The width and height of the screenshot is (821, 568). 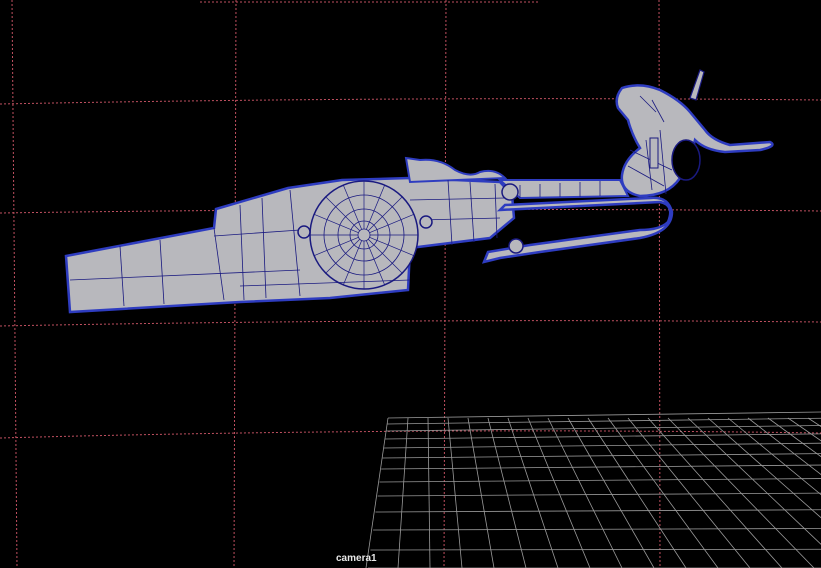 What do you see at coordinates (290, 245) in the screenshot?
I see `lock-plate` at bounding box center [290, 245].